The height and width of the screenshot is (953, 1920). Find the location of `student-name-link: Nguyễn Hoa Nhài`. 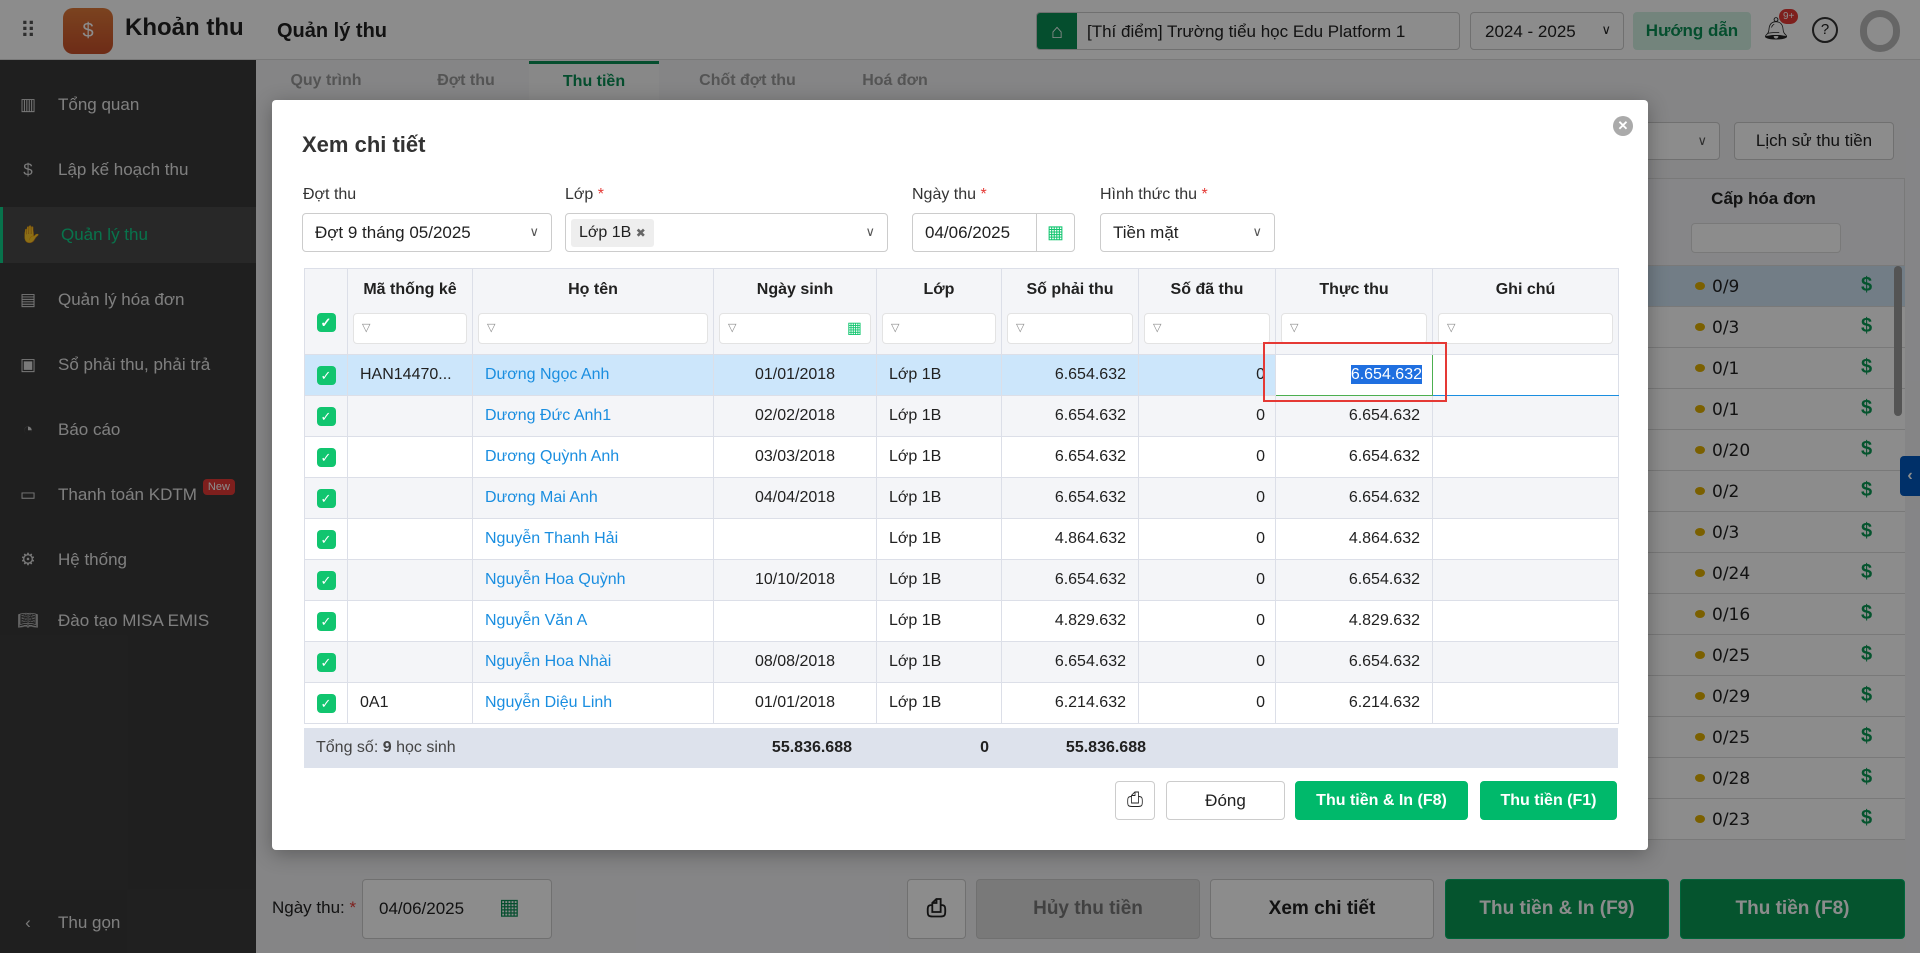

student-name-link: Nguyễn Hoa Nhài is located at coordinates (593, 662).